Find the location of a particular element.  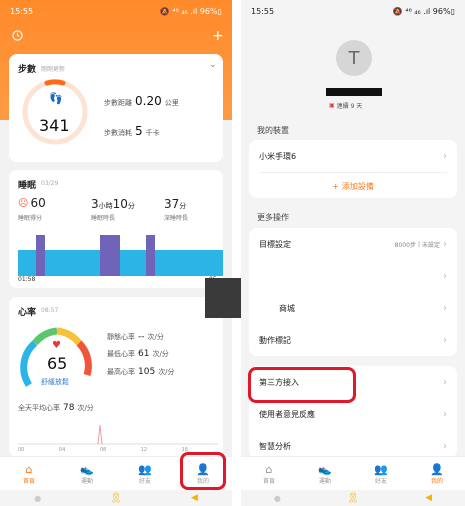

distance-unit: 公里 is located at coordinates (171, 103).